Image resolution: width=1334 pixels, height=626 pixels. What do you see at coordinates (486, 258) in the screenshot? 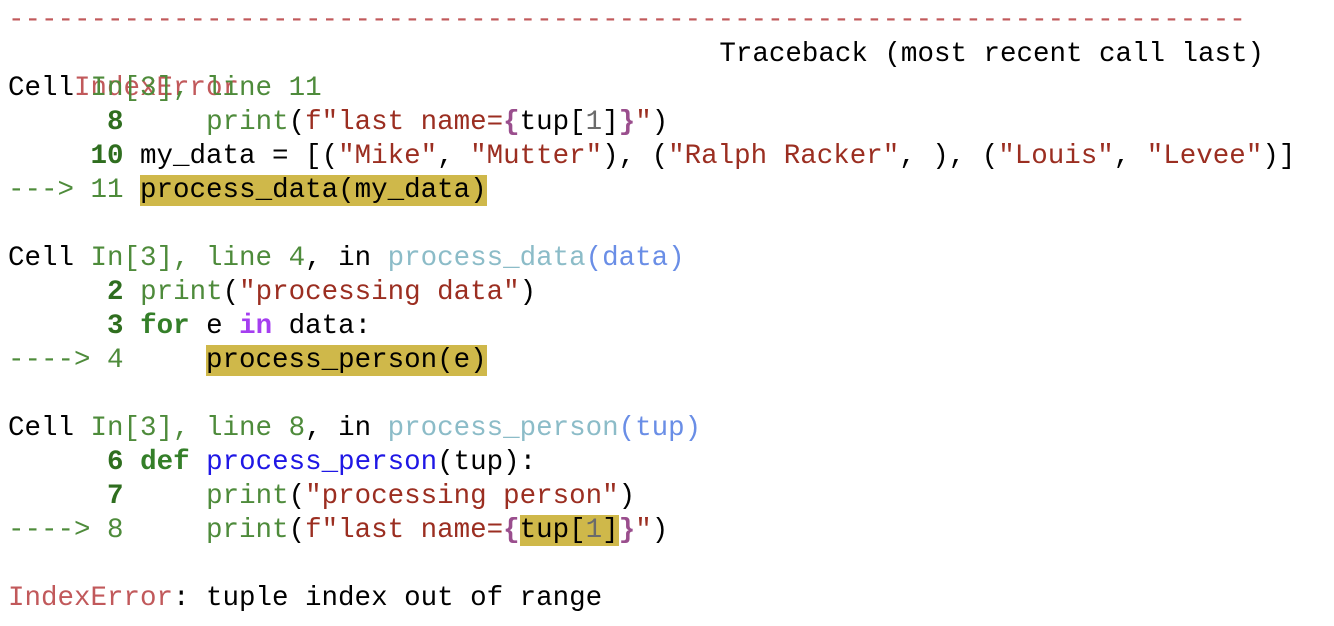
I see `function-name: process_data` at bounding box center [486, 258].